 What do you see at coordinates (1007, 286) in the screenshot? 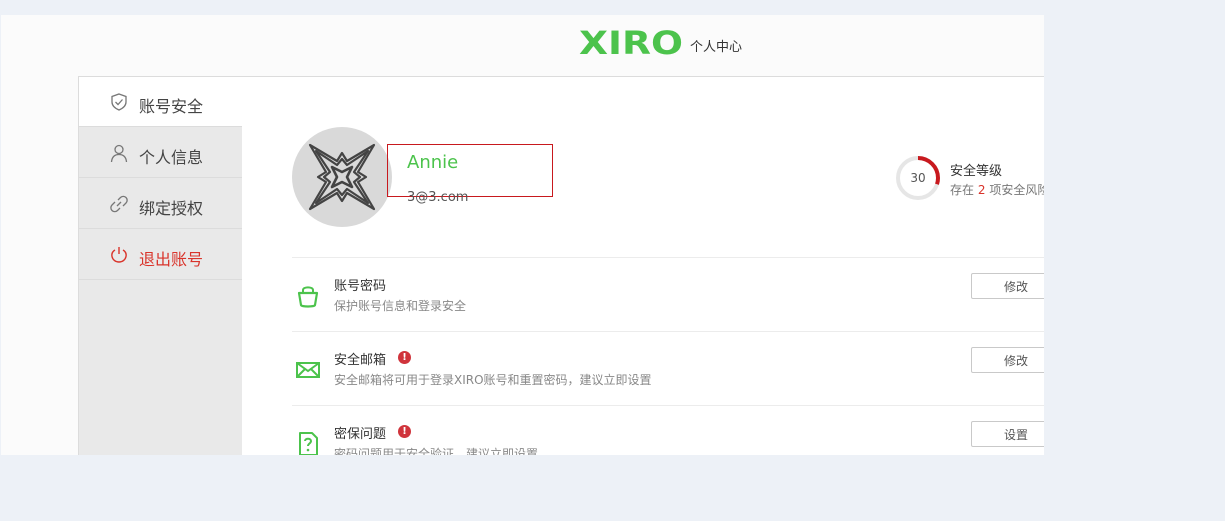
I see `modify-password-button: 修改` at bounding box center [1007, 286].